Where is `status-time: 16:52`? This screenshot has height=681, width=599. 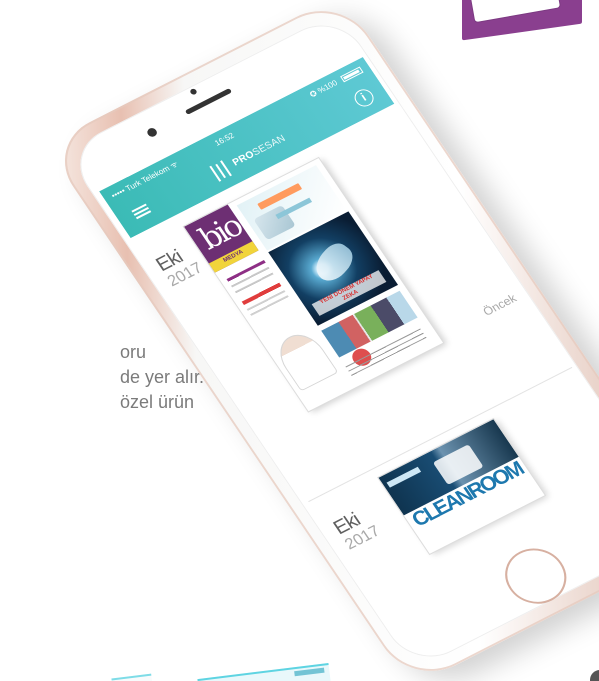
status-time: 16:52 is located at coordinates (224, 139).